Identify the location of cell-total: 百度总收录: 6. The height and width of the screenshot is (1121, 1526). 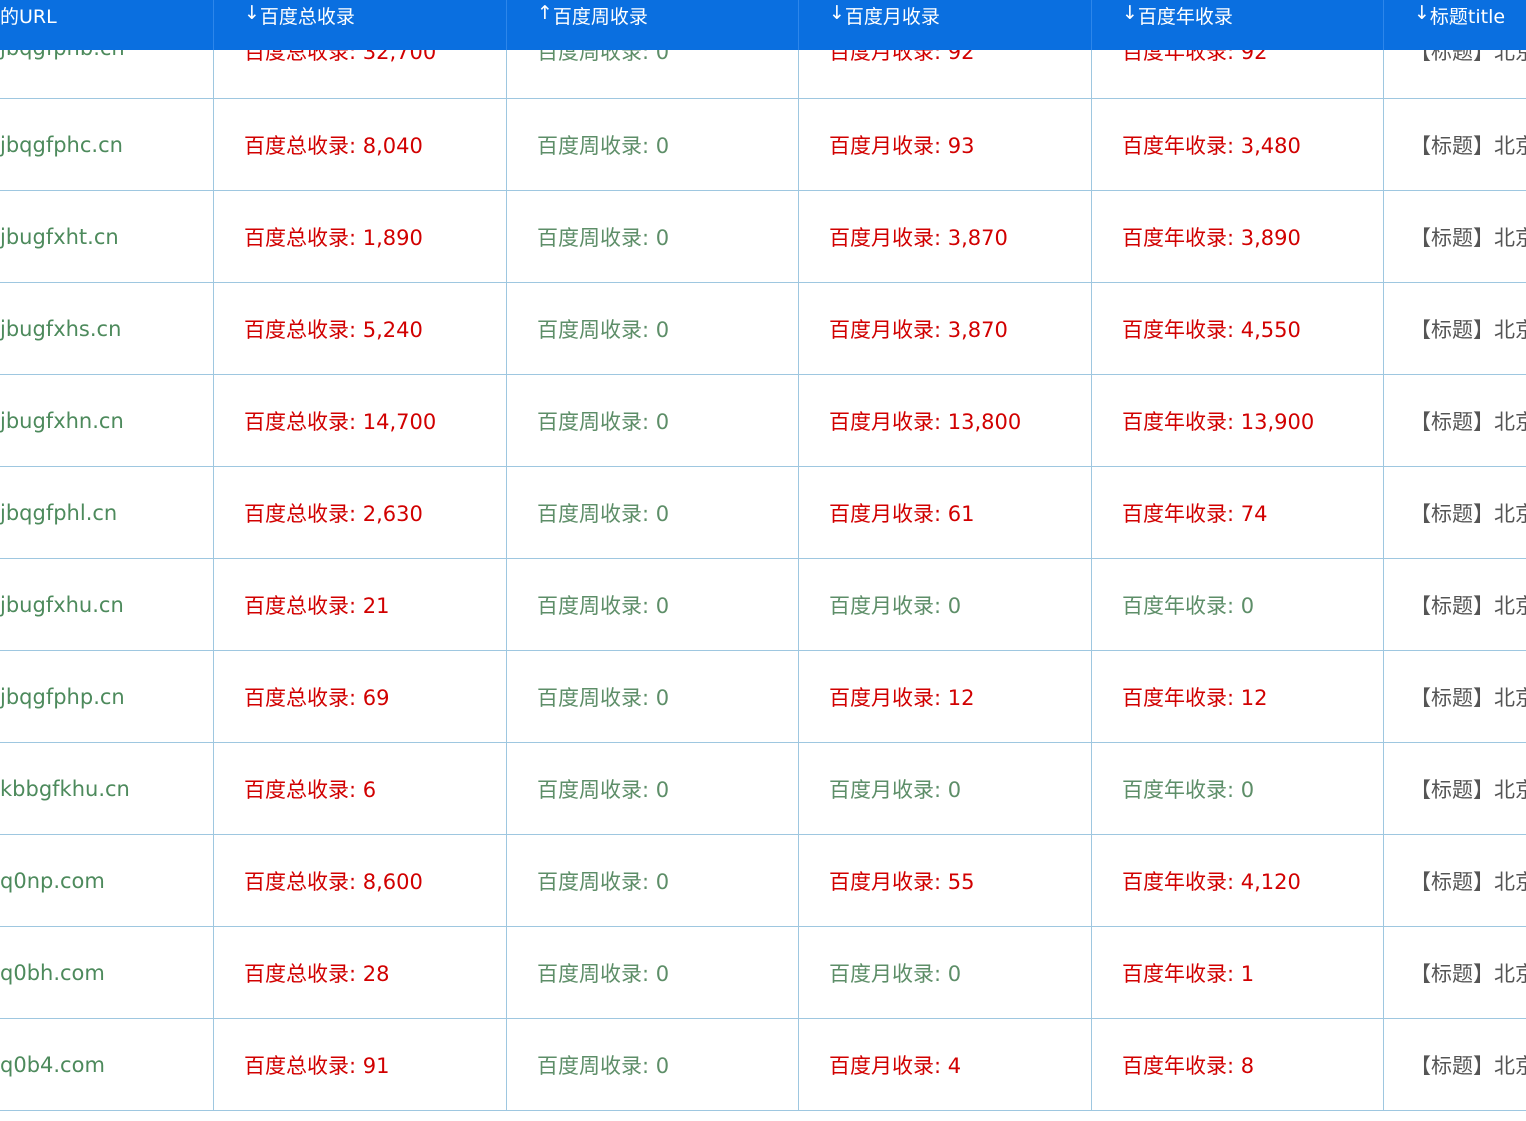
(360, 789).